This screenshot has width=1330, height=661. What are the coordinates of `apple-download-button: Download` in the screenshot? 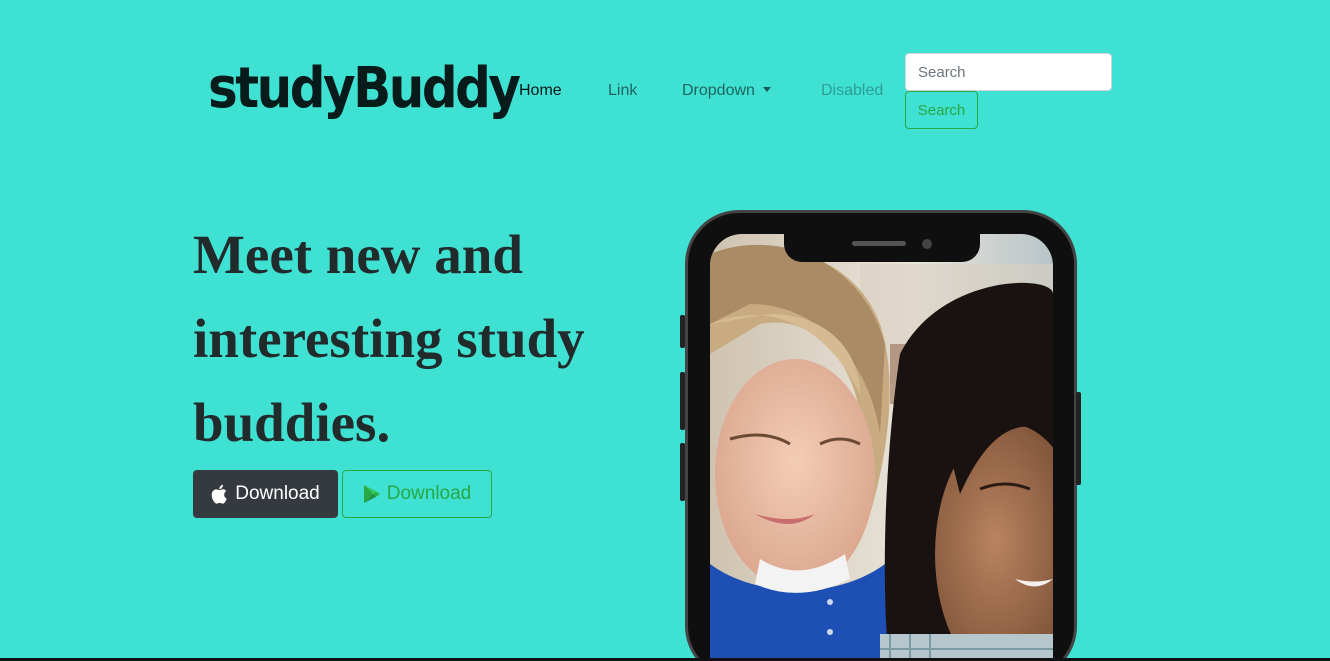 It's located at (265, 494).